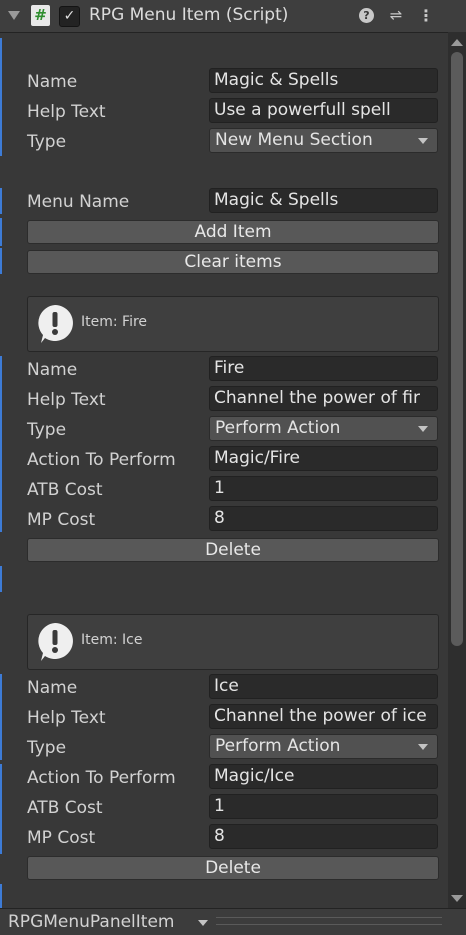 The image size is (466, 935). Describe the element at coordinates (323, 716) in the screenshot. I see `help-text-field: Channel the power of ice` at that location.